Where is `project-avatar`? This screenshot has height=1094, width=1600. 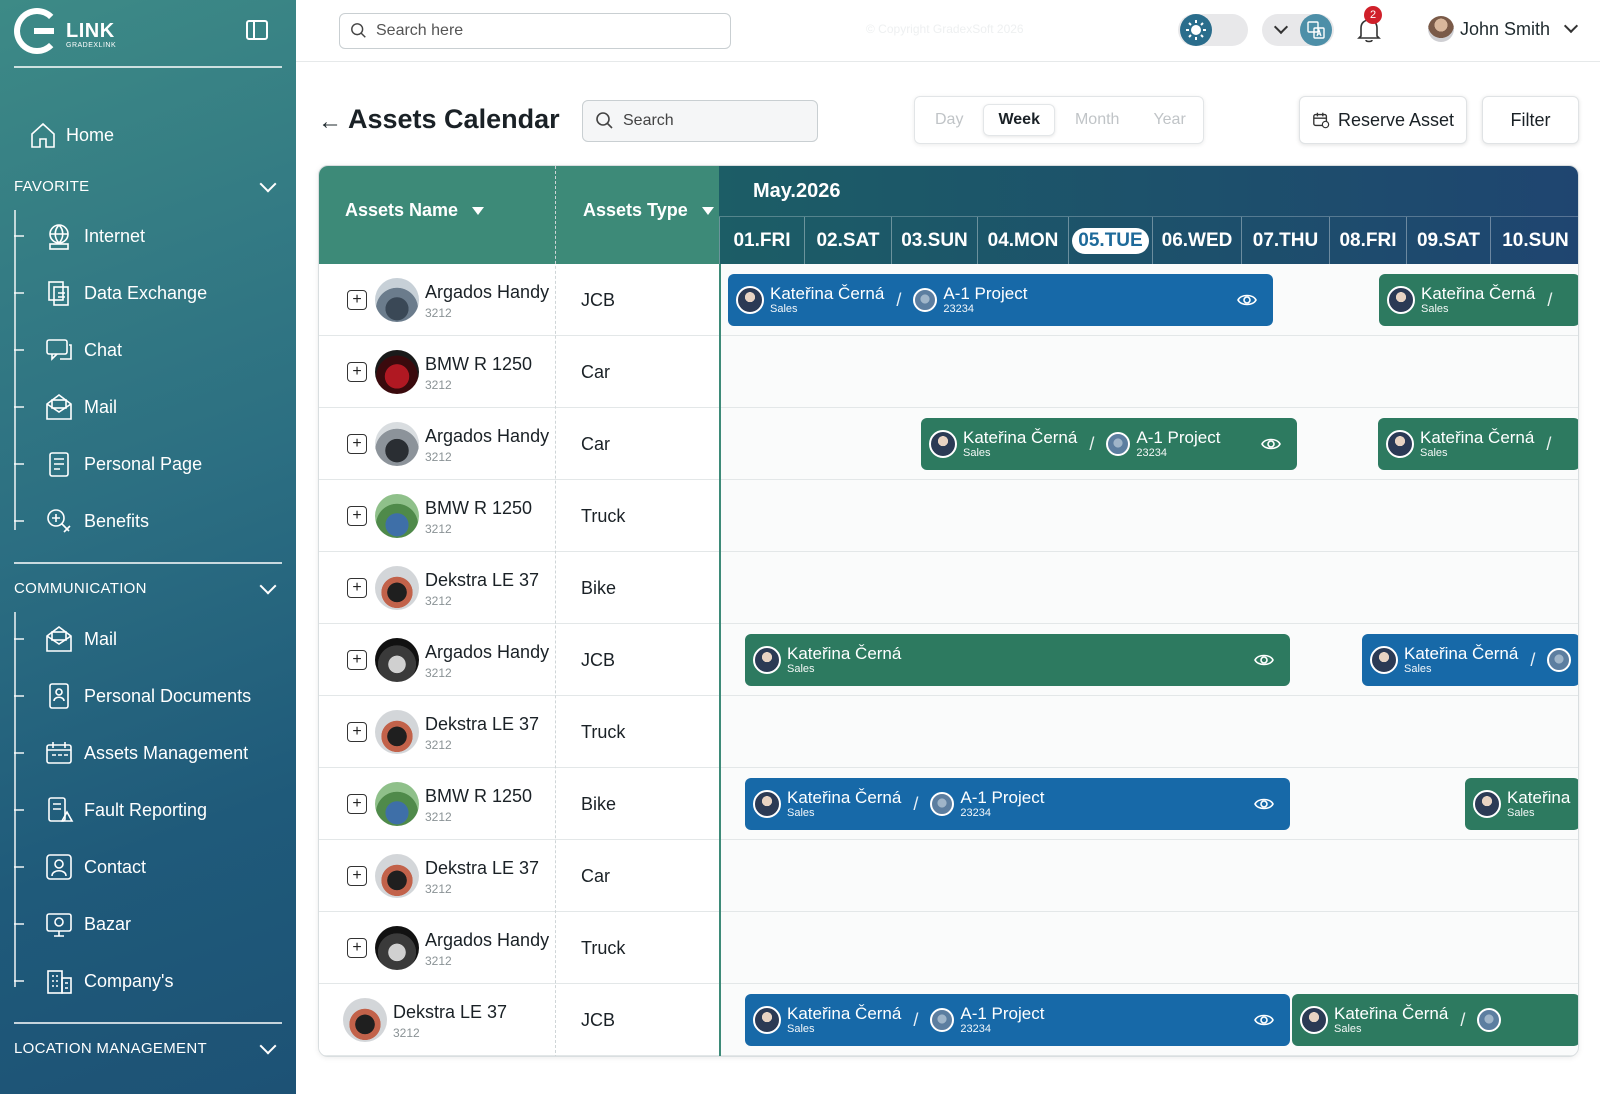
project-avatar is located at coordinates (925, 300).